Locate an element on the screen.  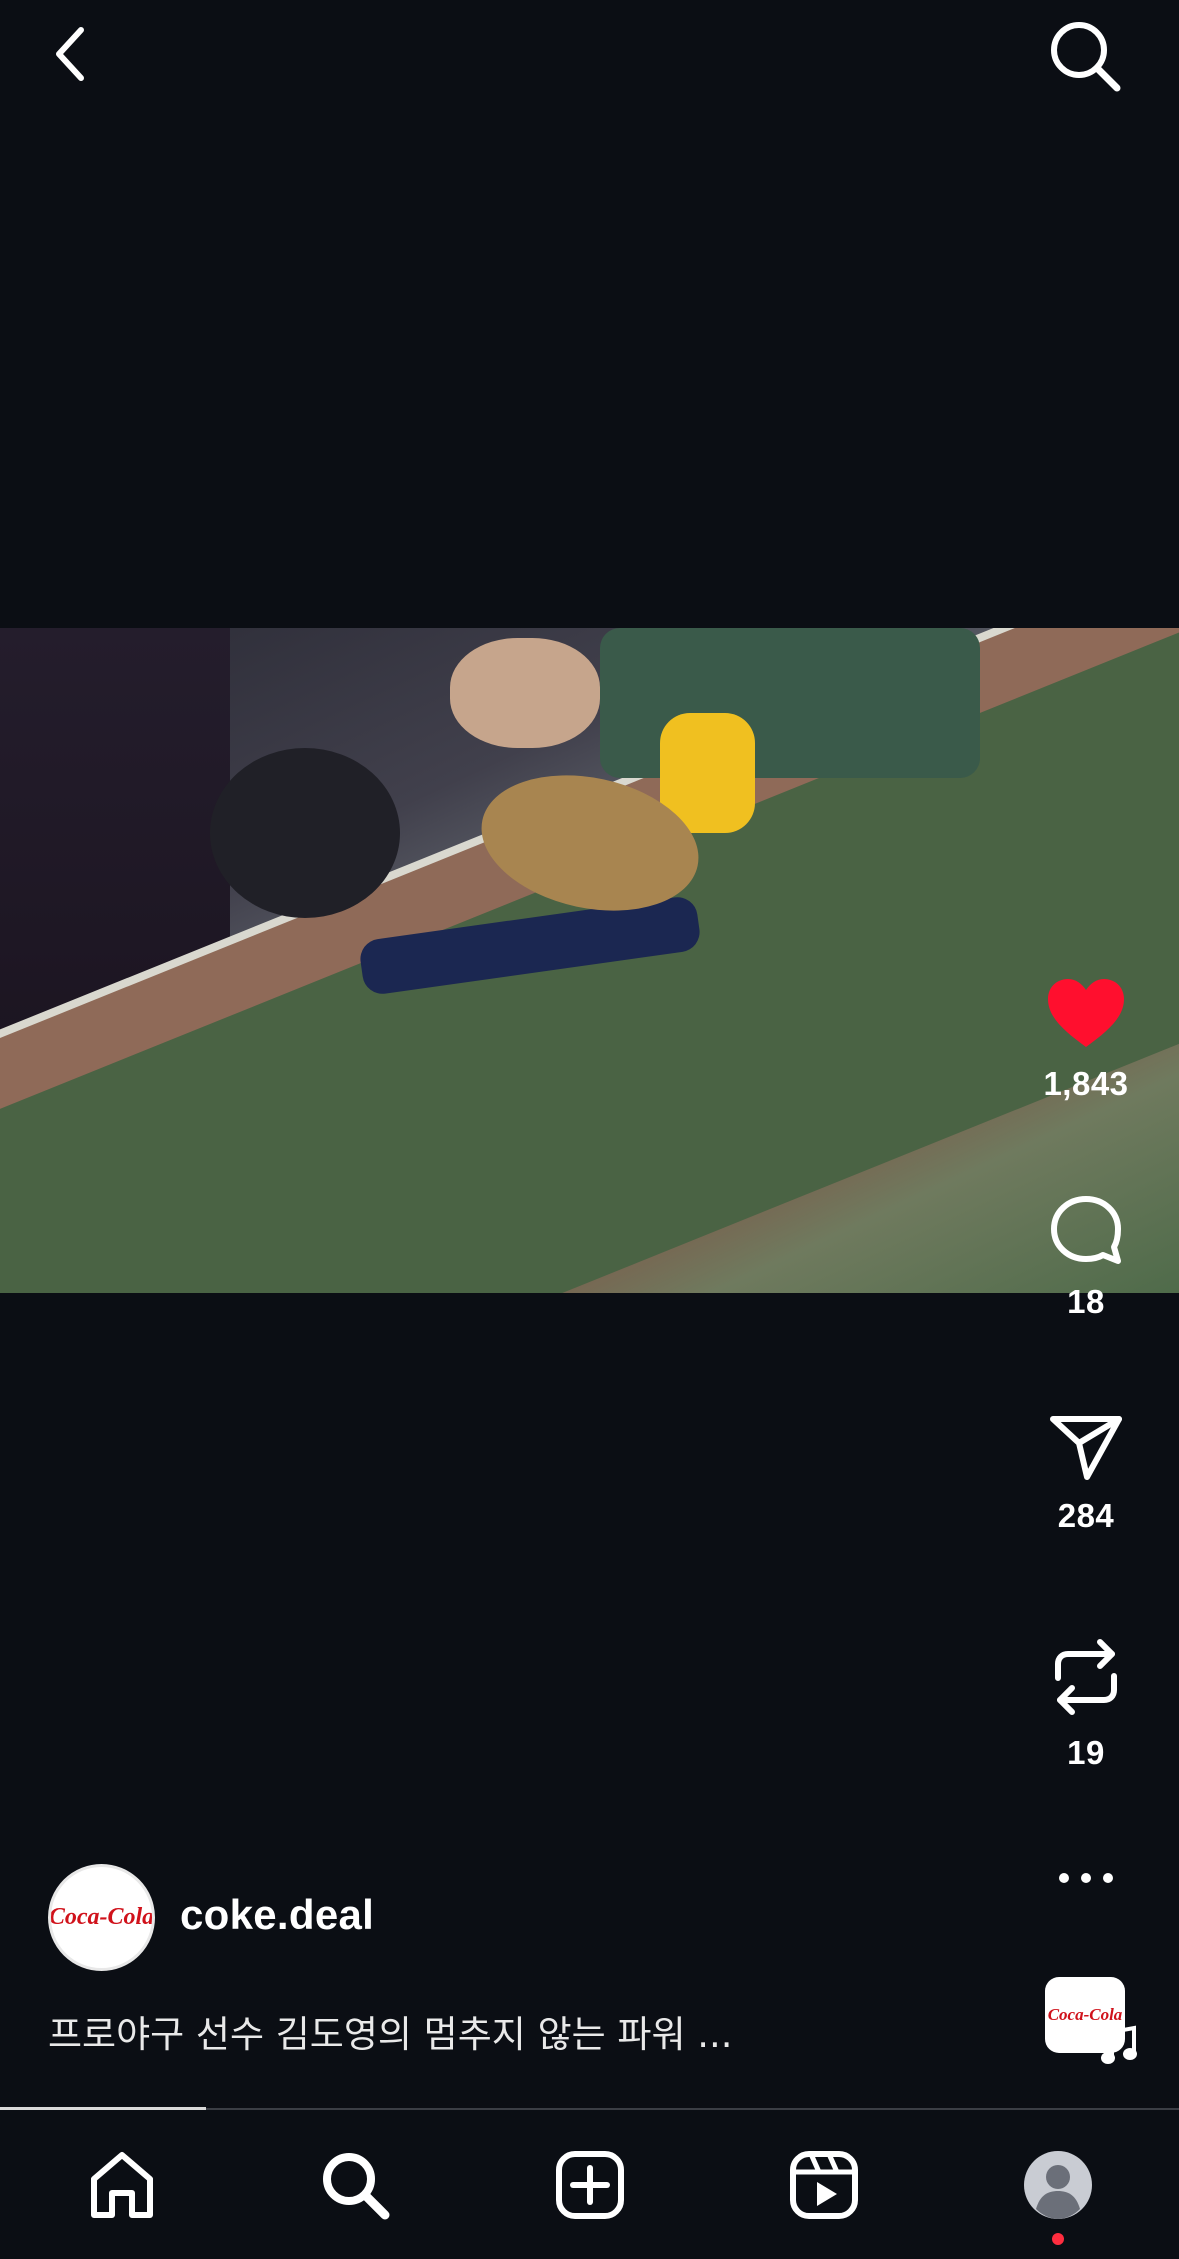
video-helmet is located at coordinates (305, 833).